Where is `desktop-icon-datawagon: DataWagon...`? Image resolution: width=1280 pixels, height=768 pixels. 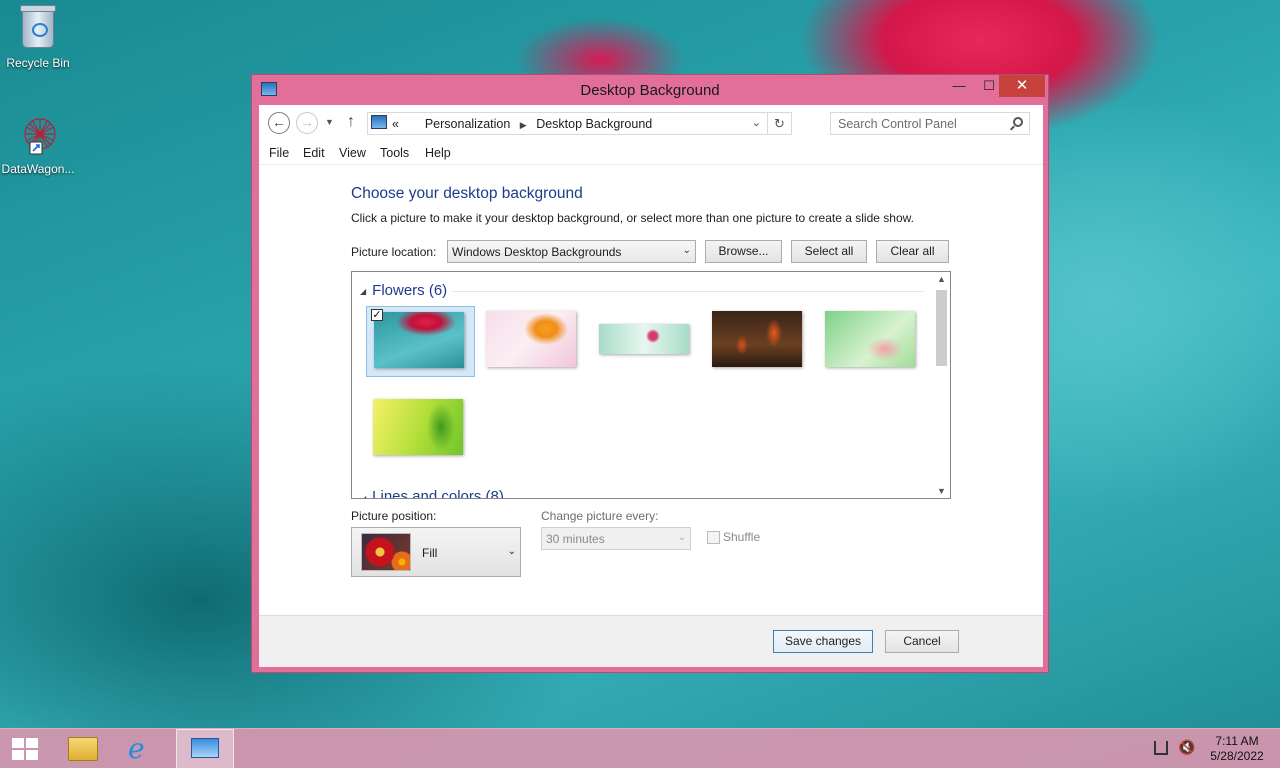
desktop-icon-datawagon: DataWagon... is located at coordinates (38, 145).